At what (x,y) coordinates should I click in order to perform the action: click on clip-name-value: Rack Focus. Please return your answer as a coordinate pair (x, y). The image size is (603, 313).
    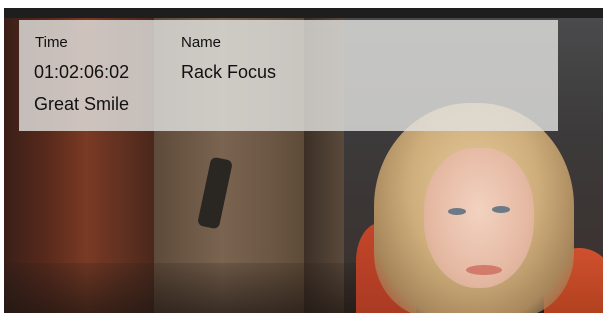
    Looking at the image, I should click on (229, 72).